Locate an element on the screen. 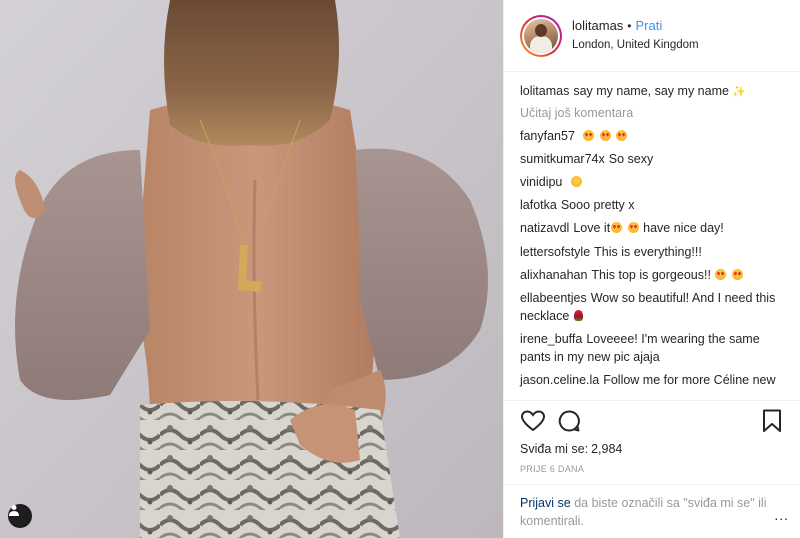  user-tag-icon is located at coordinates (14, 510).